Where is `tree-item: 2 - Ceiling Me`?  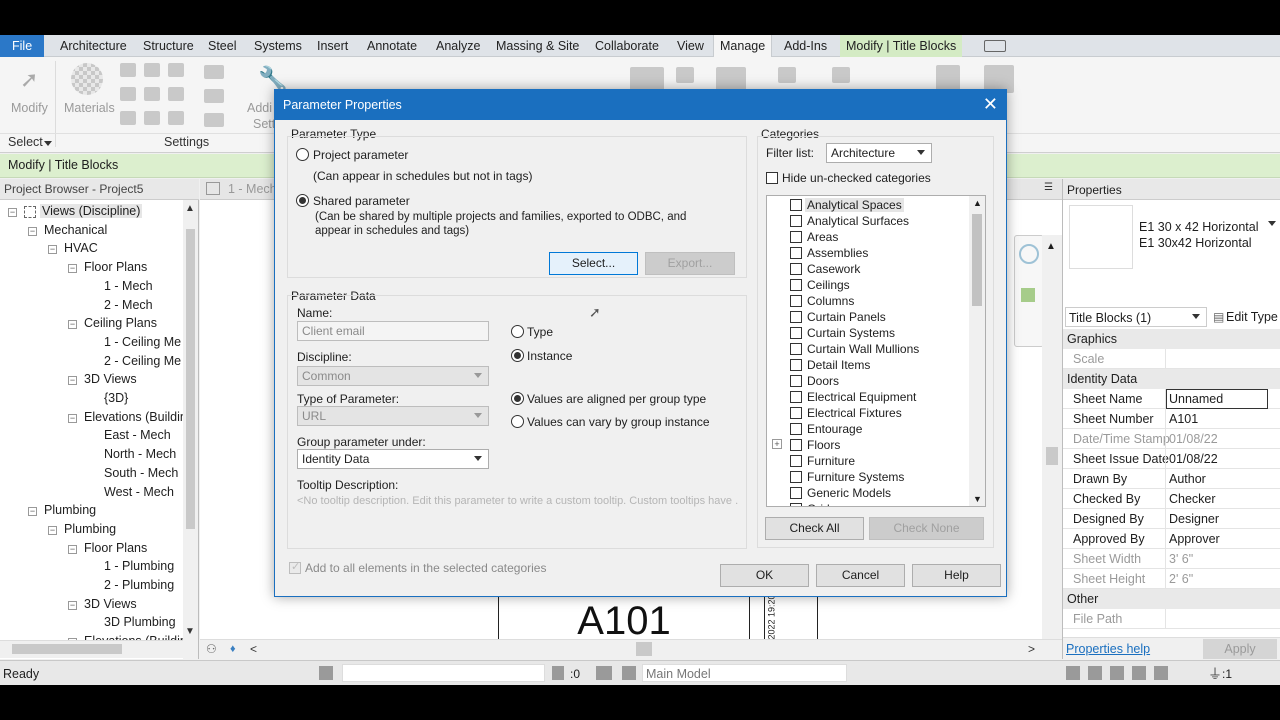 tree-item: 2 - Ceiling Me is located at coordinates (142, 361).